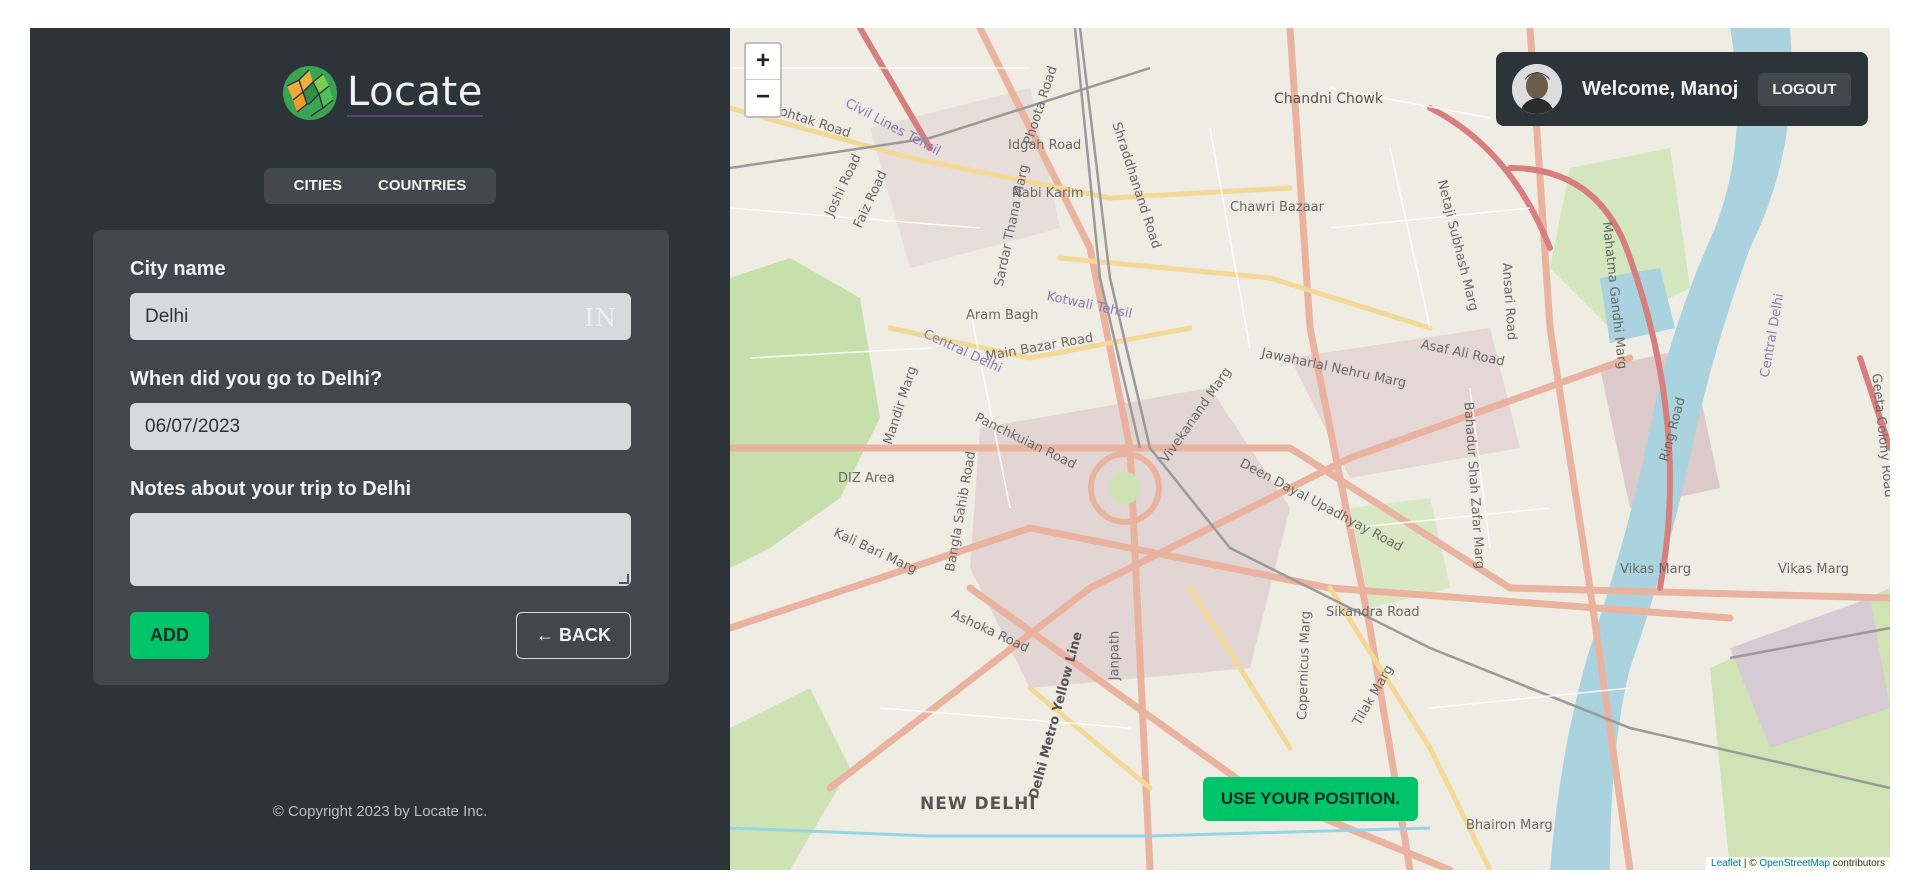 This screenshot has height=893, width=1920. What do you see at coordinates (763, 62) in the screenshot?
I see `zoom-in-button: +` at bounding box center [763, 62].